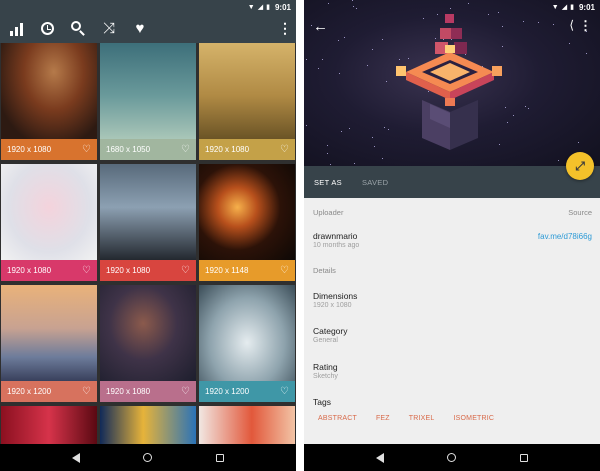 This screenshot has height=471, width=600. I want to click on bar-chart-icon, so click(16, 28).